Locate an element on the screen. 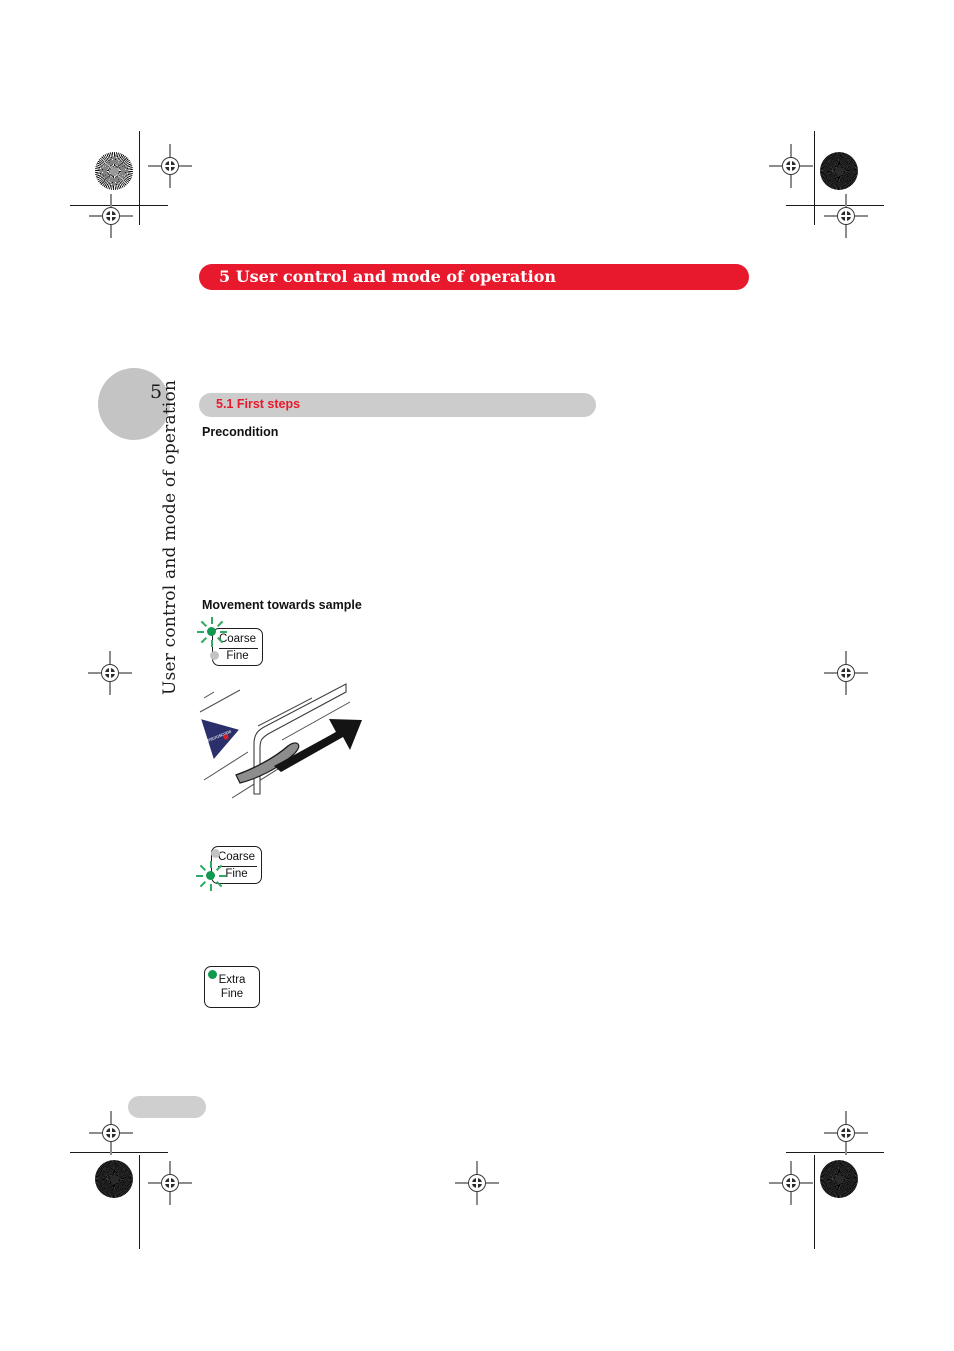 This screenshot has height=1351, width=954. color-rosette-bottom-left is located at coordinates (114, 1179).